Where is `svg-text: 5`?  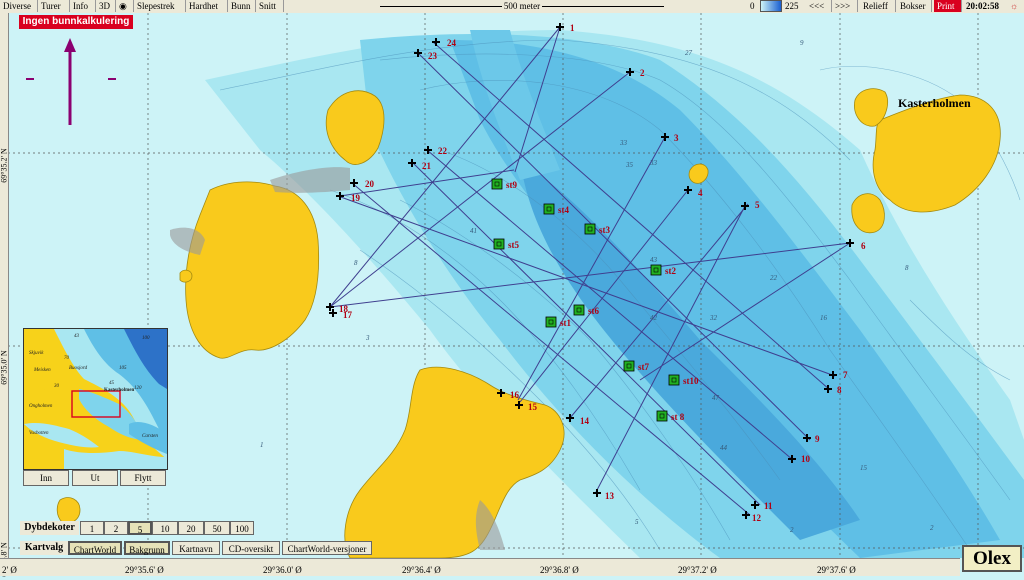
svg-text: 5 is located at coordinates (637, 522).